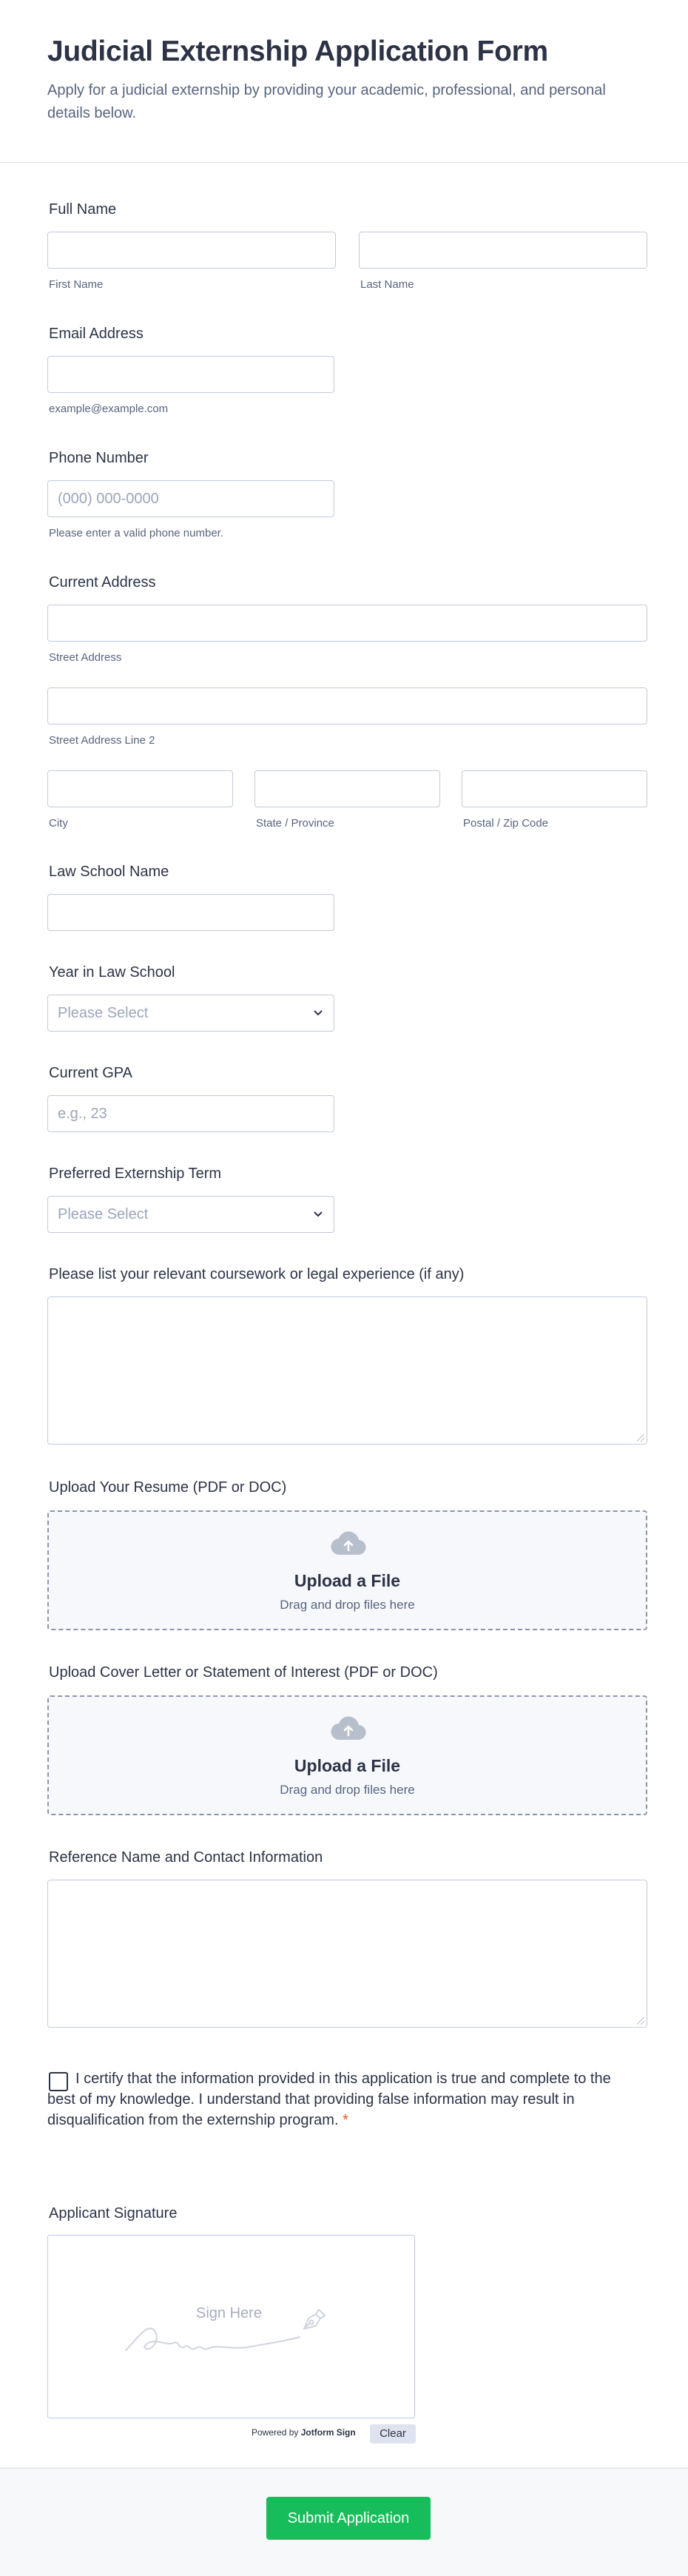  Describe the element at coordinates (347, 788) in the screenshot. I see `state-input` at that location.